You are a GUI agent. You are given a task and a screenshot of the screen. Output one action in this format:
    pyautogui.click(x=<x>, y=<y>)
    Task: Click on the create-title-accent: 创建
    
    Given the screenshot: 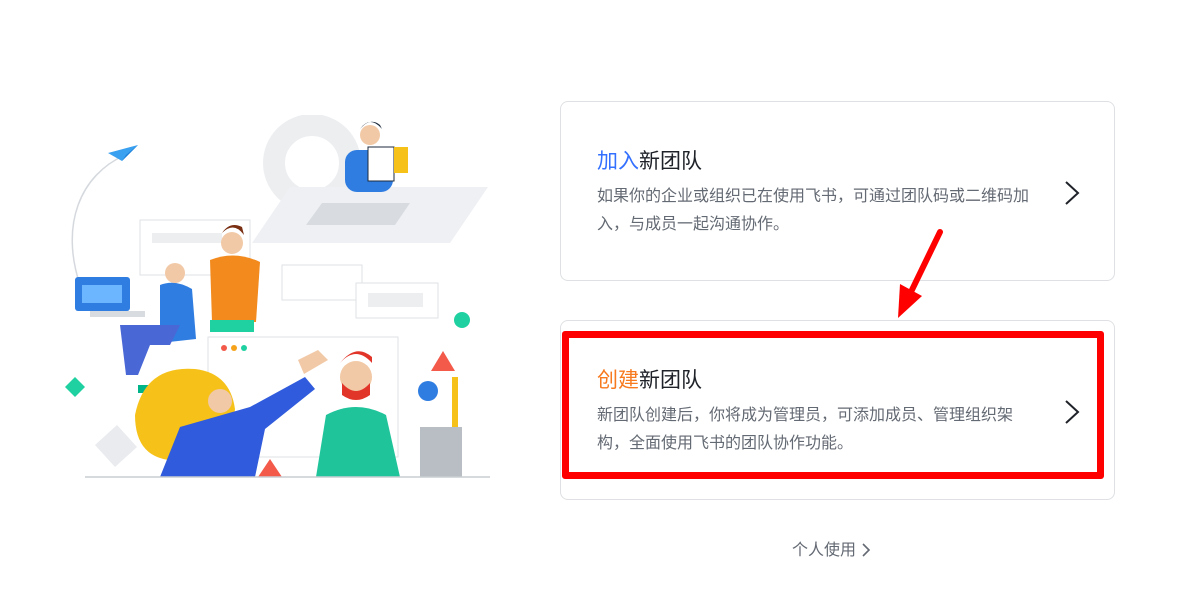 What is the action you would take?
    pyautogui.click(x=618, y=380)
    